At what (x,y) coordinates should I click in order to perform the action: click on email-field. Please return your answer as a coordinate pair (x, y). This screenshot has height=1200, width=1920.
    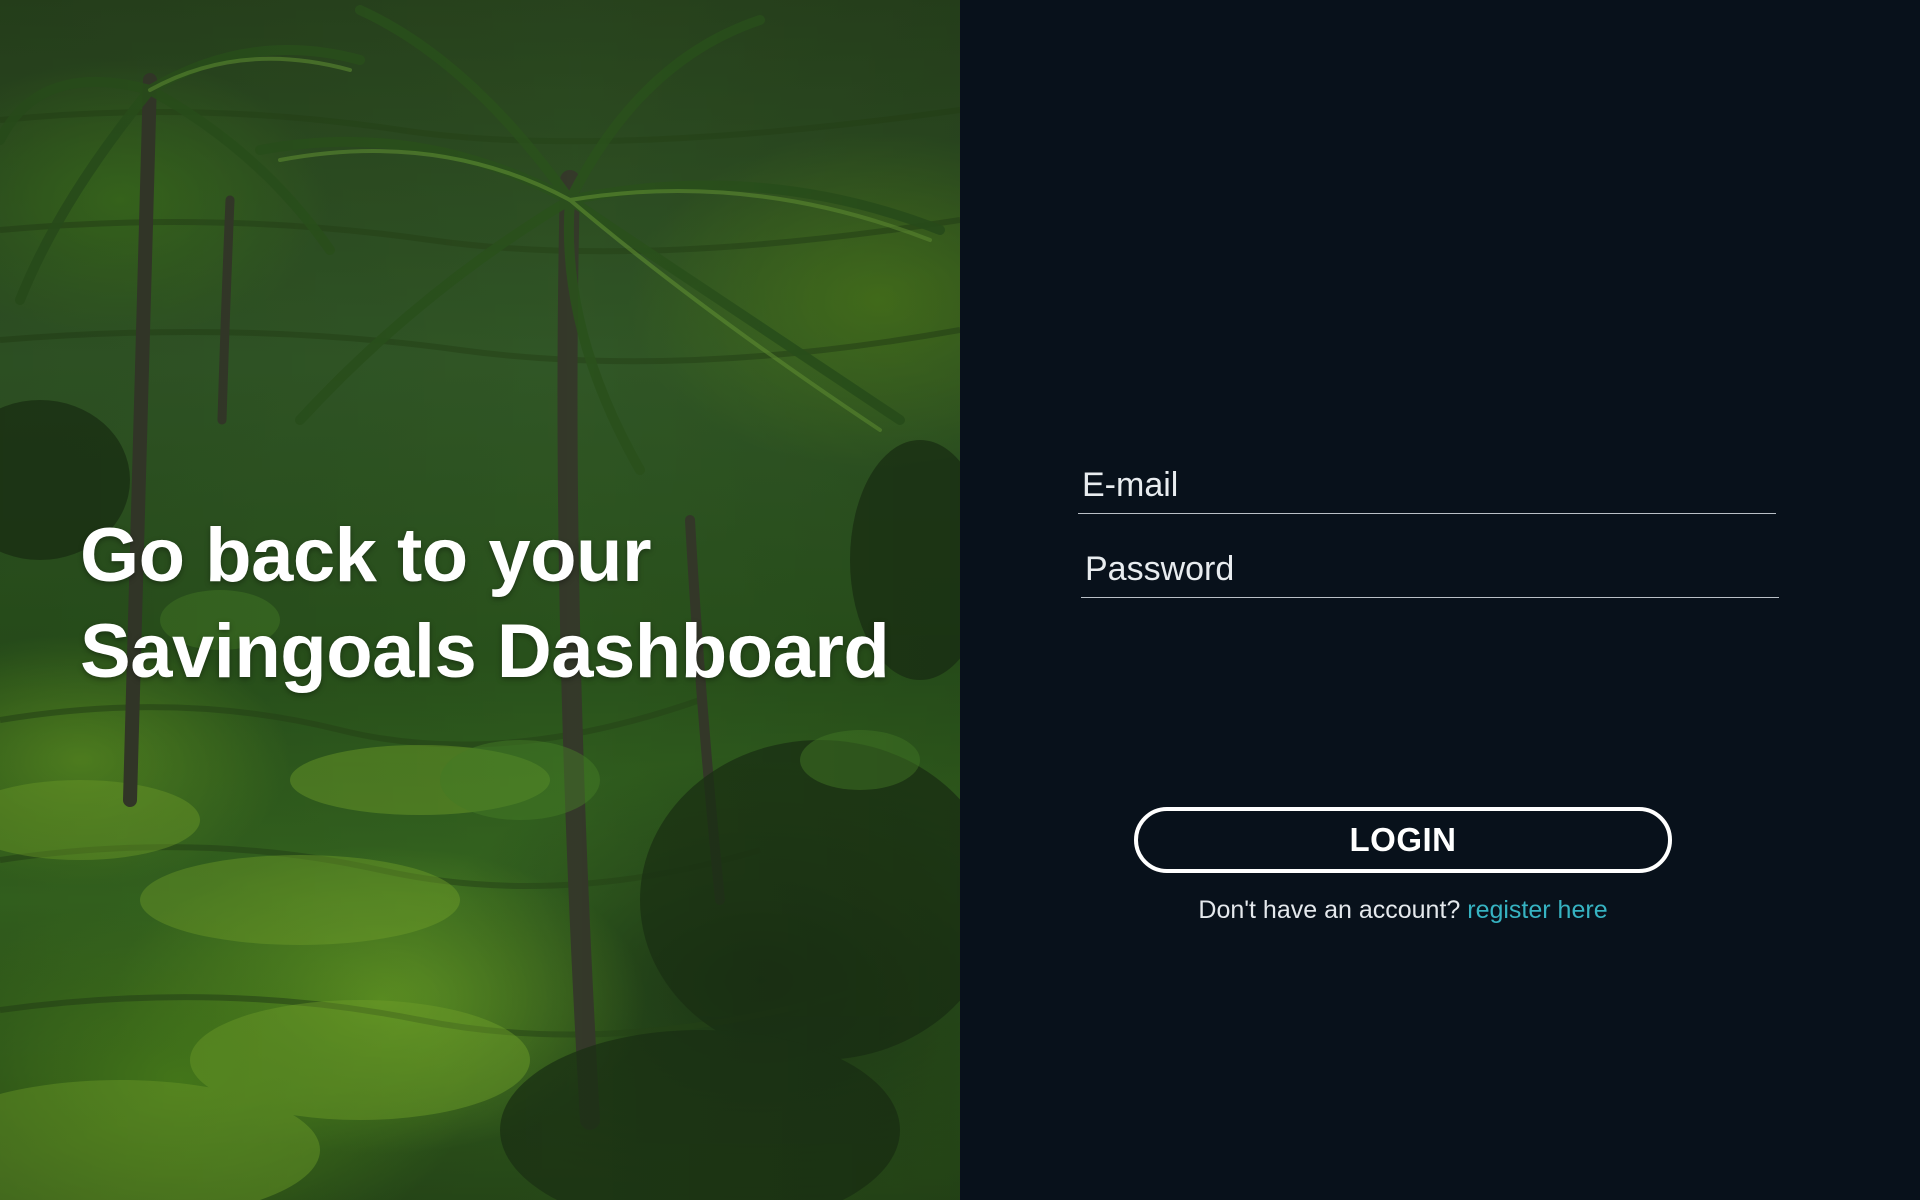
    Looking at the image, I should click on (1427, 486).